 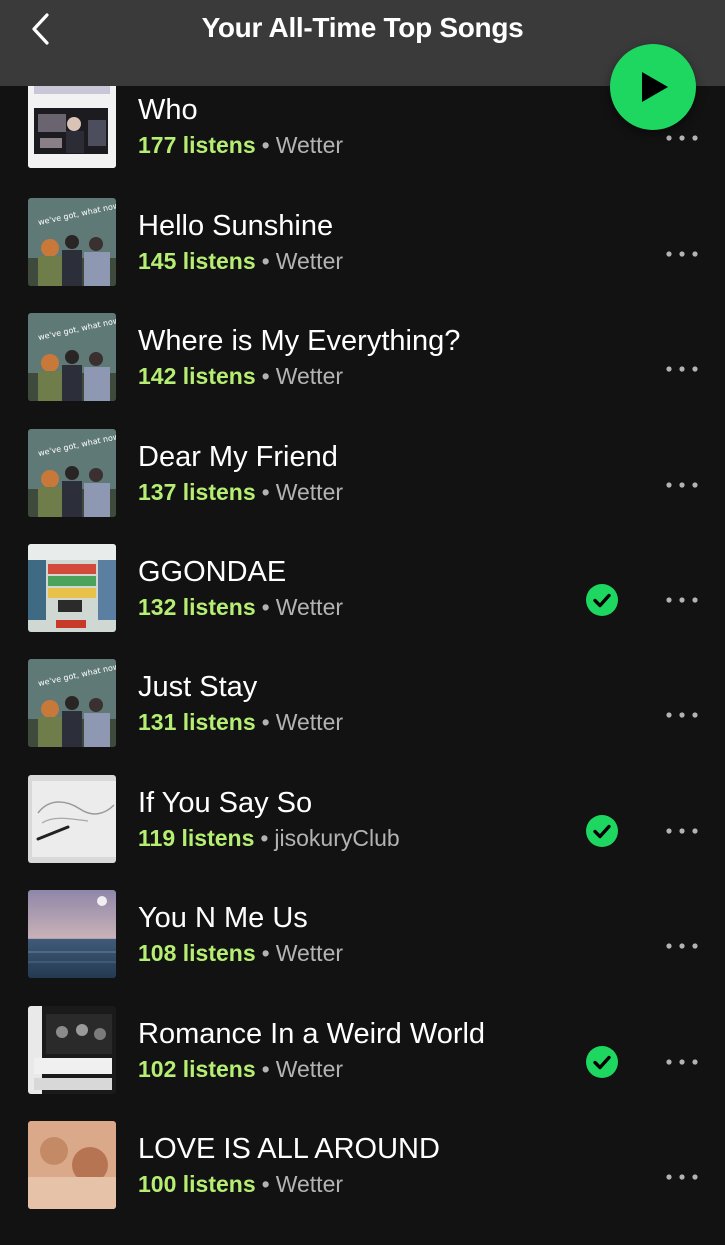 I want to click on page-title: Your All-Time Top Songs, so click(x=362, y=27).